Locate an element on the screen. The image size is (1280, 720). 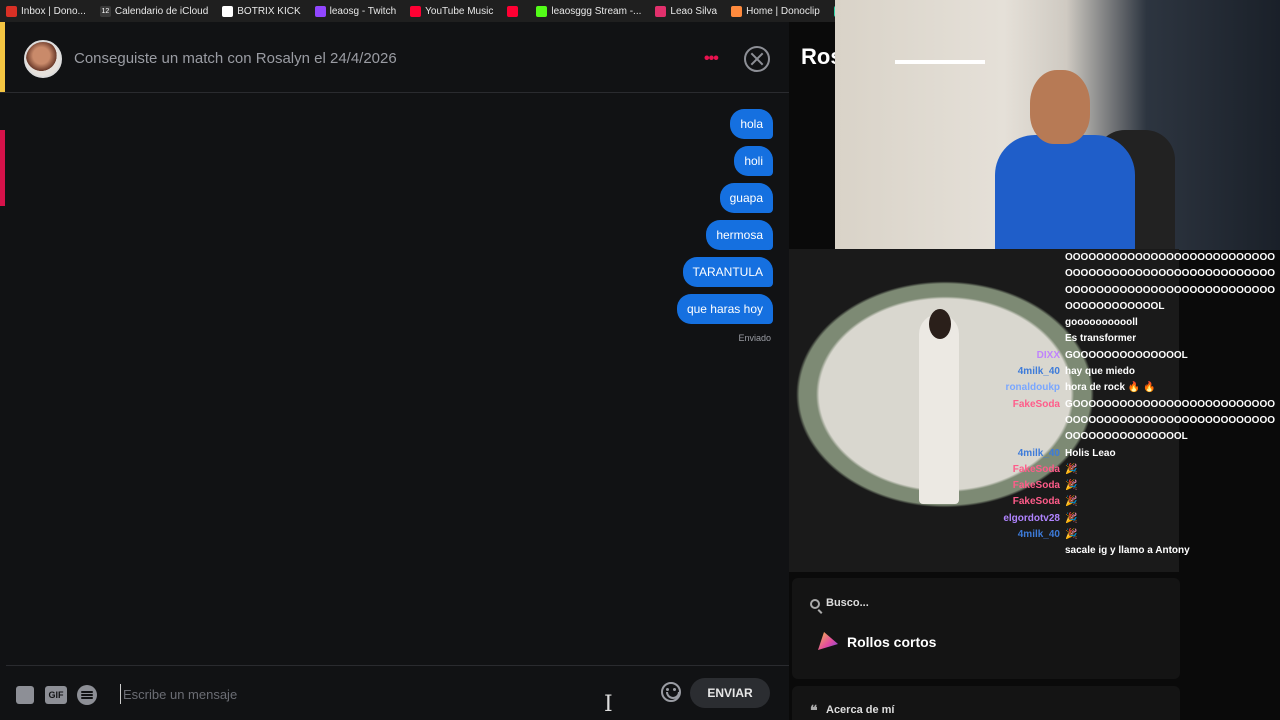
streamer-head is located at coordinates (1060, 107).